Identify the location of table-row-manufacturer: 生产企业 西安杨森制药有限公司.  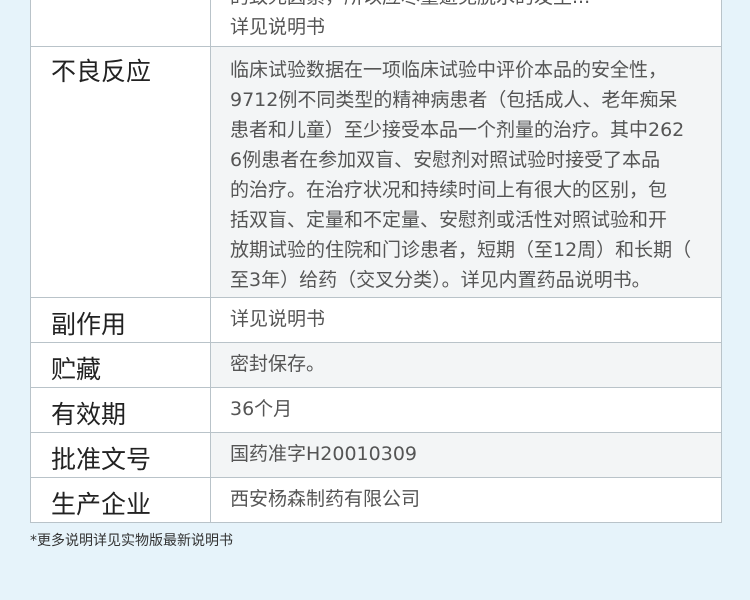
(376, 500).